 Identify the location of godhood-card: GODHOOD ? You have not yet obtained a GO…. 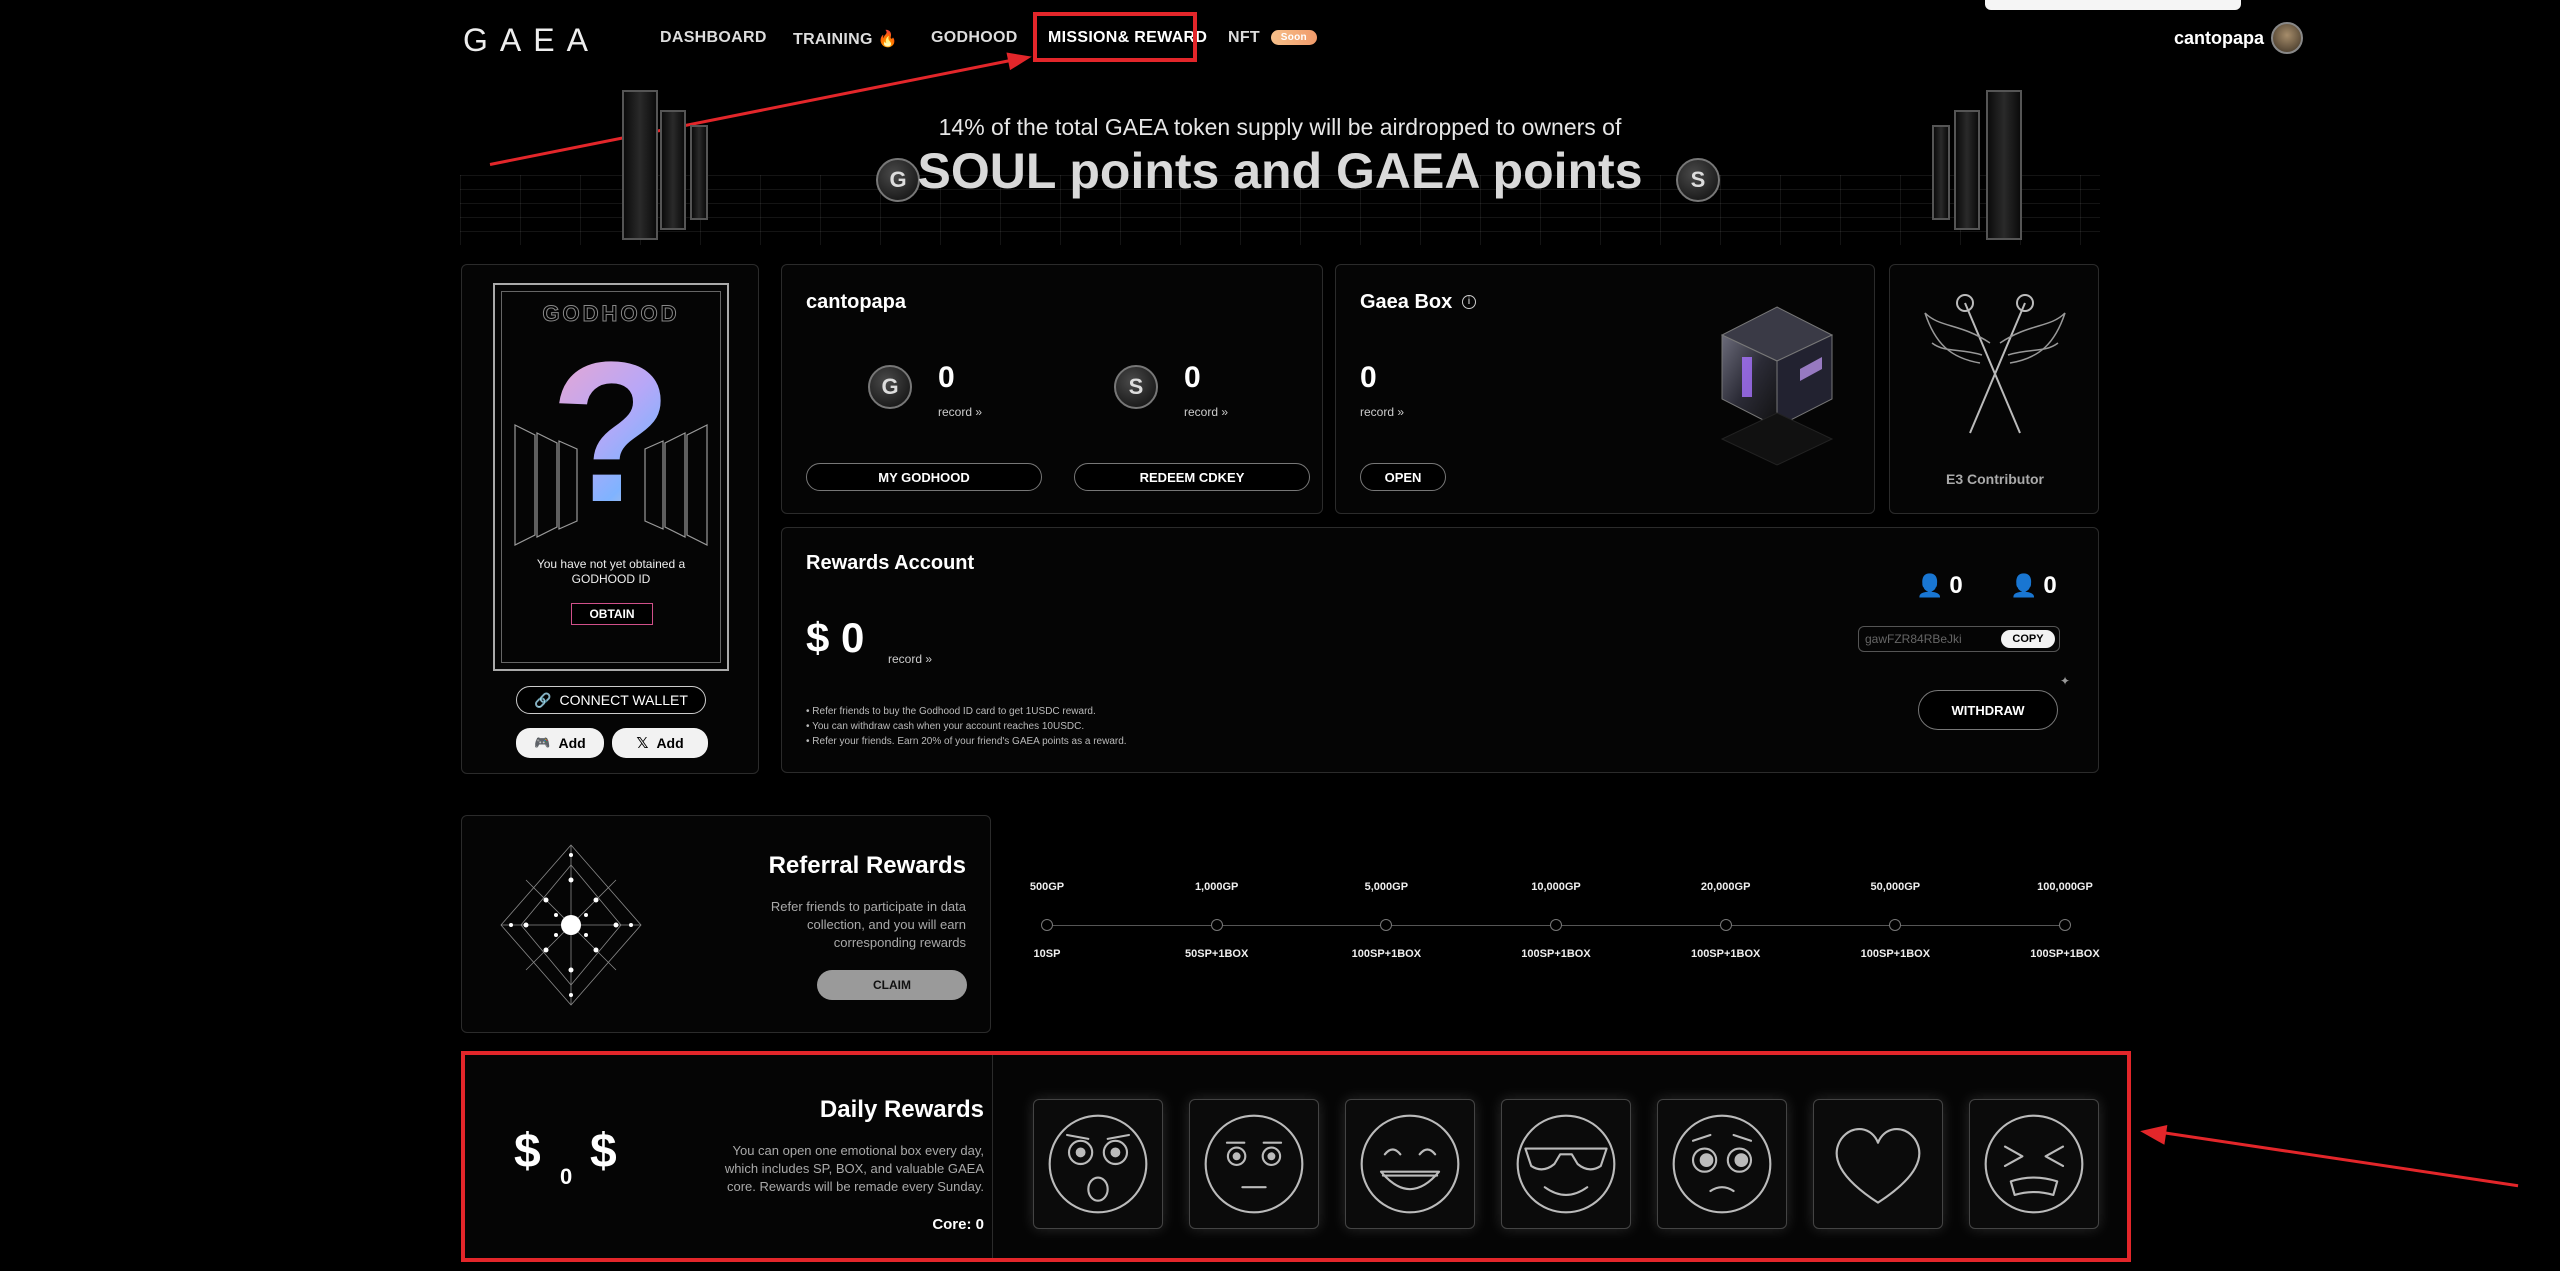
(610, 519).